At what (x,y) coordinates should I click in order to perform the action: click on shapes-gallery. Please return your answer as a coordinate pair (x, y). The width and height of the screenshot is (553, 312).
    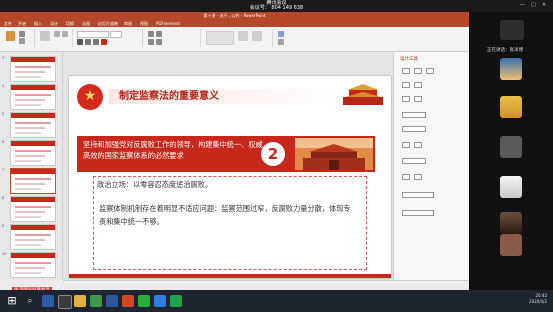
    Looking at the image, I should click on (220, 38).